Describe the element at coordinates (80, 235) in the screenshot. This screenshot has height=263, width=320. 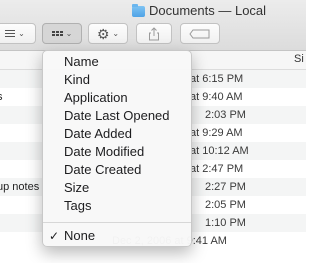
I see `menu-item-label: None` at that location.